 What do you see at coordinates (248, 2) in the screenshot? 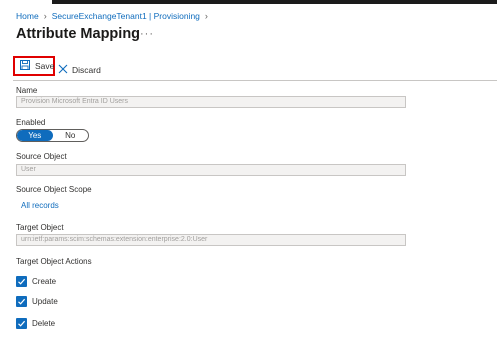
I see `top-bar` at bounding box center [248, 2].